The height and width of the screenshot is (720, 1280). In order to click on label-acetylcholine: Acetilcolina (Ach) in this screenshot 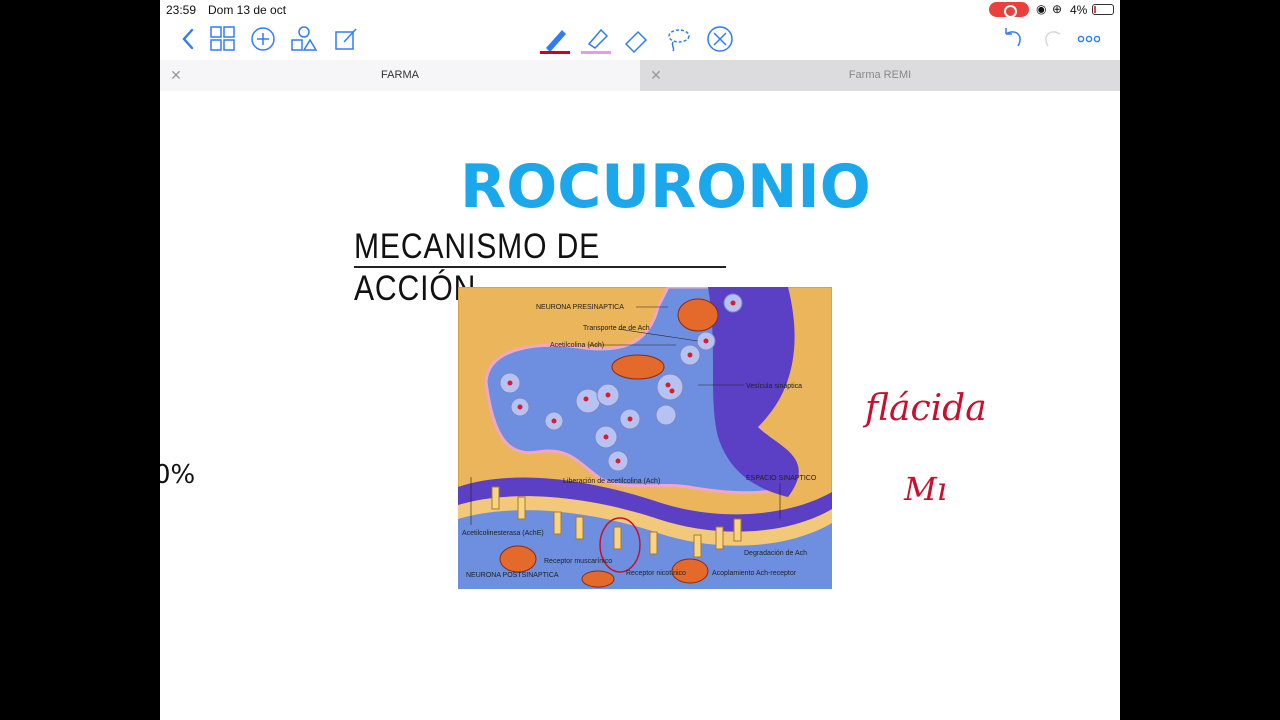, I will do `click(577, 345)`.